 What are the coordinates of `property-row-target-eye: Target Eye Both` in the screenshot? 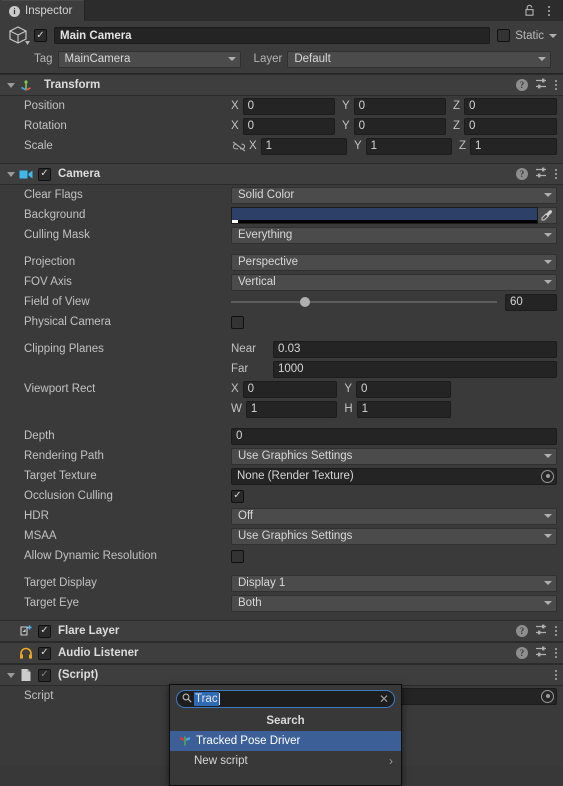 It's located at (281, 603).